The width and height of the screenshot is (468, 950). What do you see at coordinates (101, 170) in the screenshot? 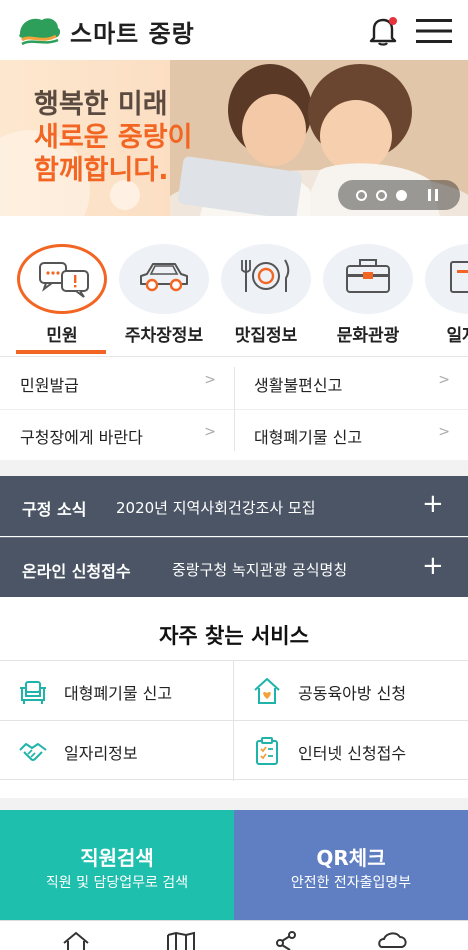
I see `banner-headline-line3: 함께합니다.` at bounding box center [101, 170].